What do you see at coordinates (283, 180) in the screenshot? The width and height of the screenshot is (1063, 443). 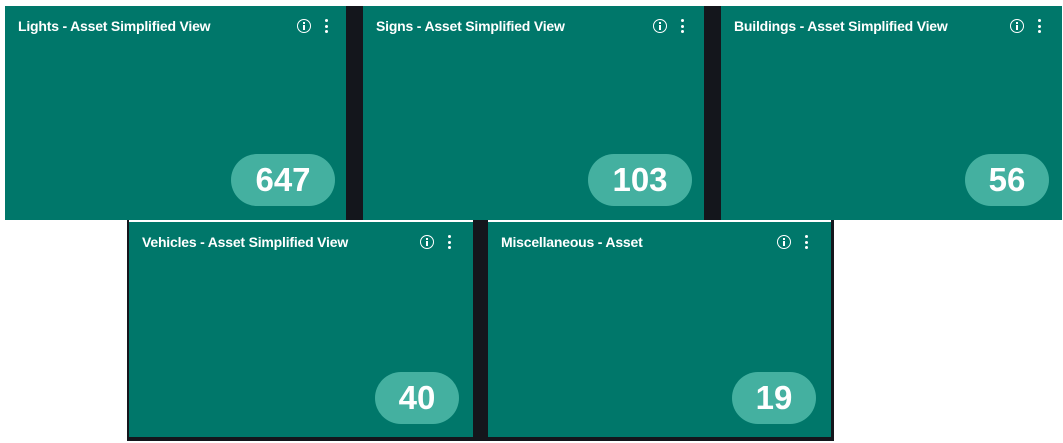 I see `count-badge: 647` at bounding box center [283, 180].